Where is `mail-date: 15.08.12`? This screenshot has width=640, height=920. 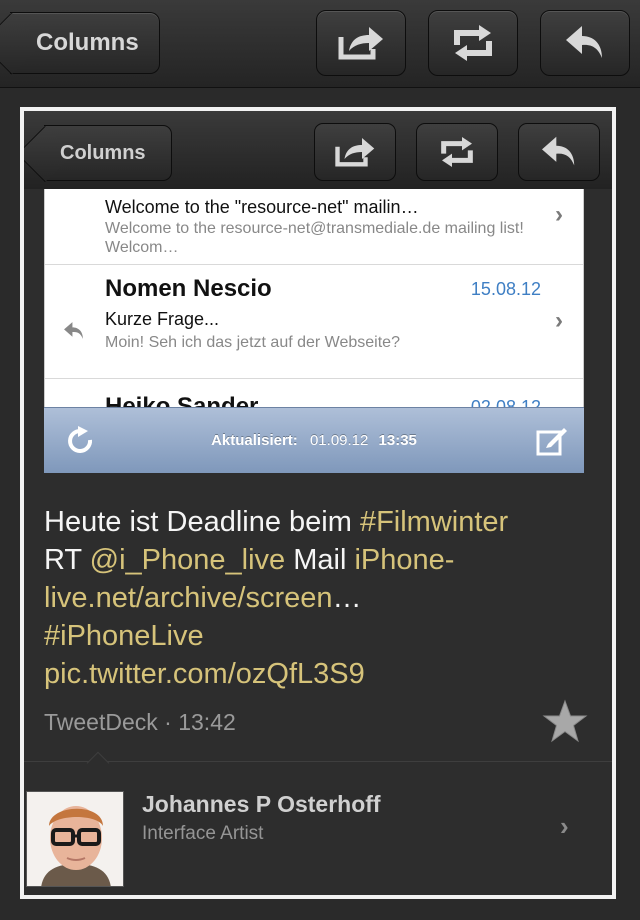
mail-date: 15.08.12 is located at coordinates (505, 289).